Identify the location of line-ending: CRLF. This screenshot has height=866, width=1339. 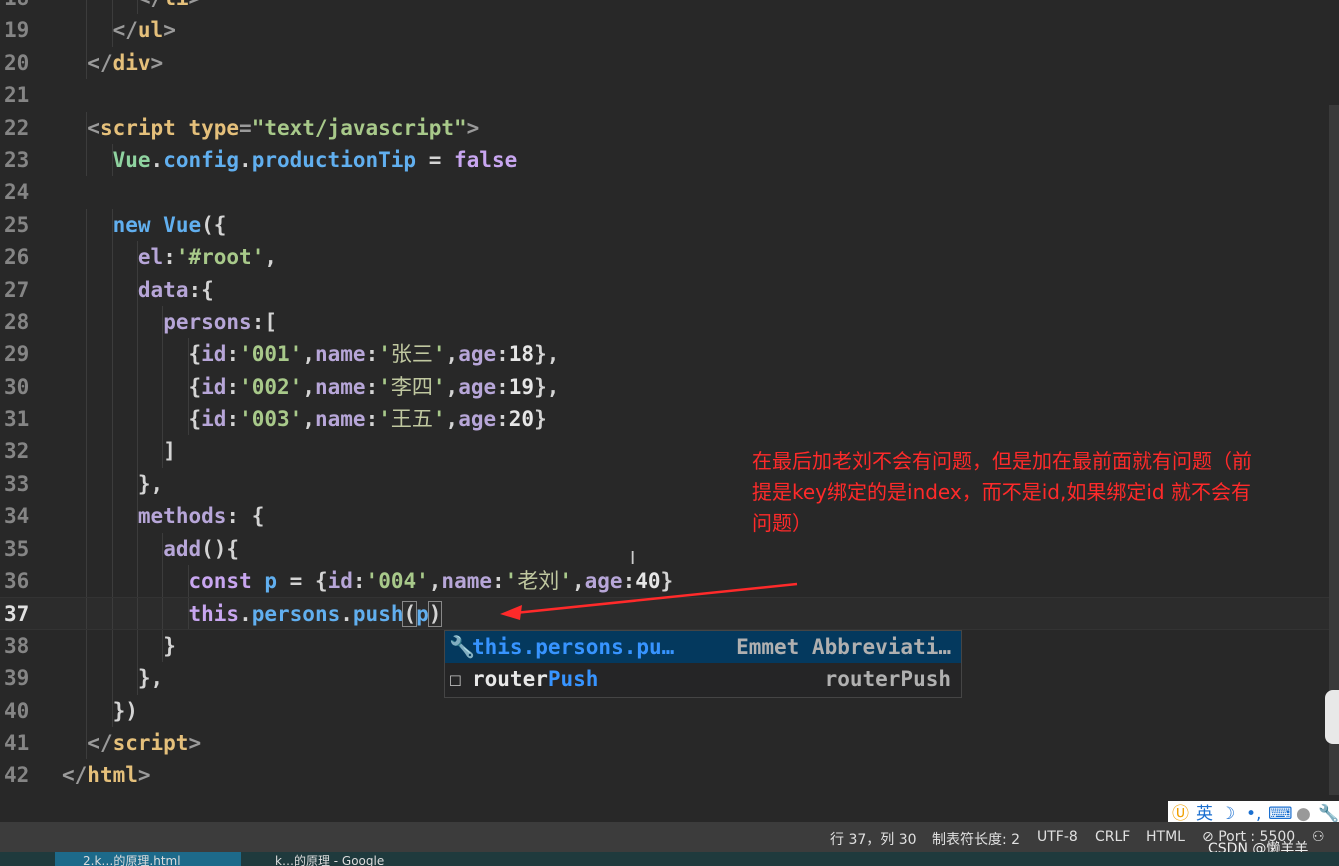
(1112, 837).